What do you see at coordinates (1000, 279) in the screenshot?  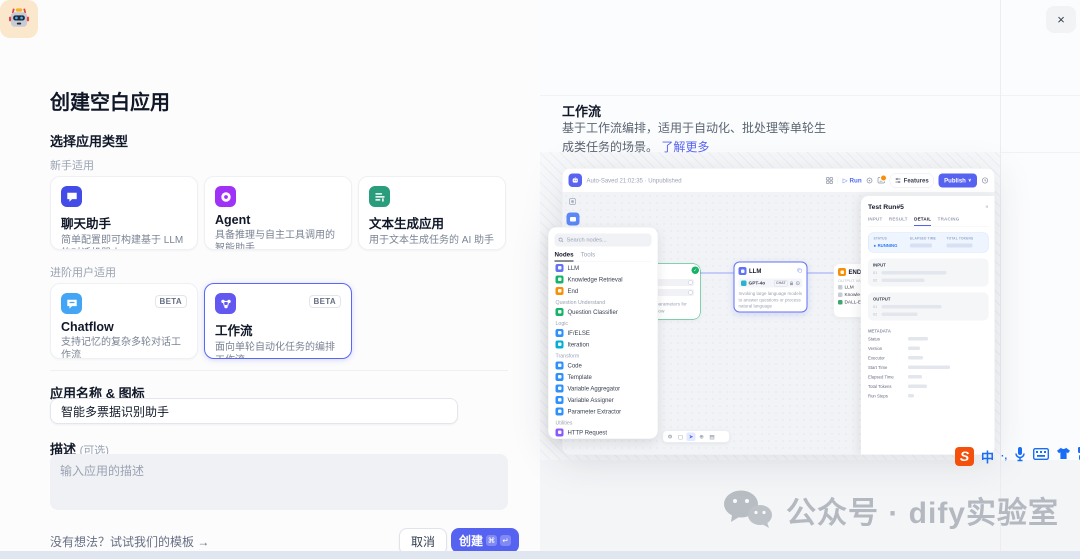 I see `grid-line-vertical` at bounding box center [1000, 279].